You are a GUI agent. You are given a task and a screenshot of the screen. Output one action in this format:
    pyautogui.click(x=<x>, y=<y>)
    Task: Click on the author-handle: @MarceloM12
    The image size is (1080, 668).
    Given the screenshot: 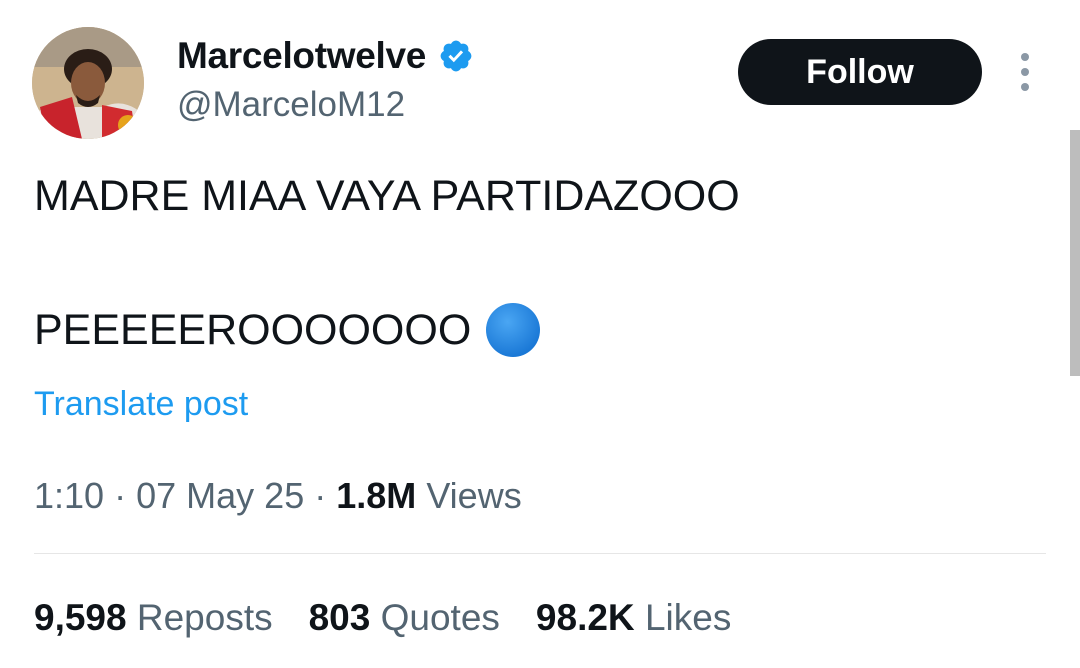 What is the action you would take?
    pyautogui.click(x=291, y=105)
    